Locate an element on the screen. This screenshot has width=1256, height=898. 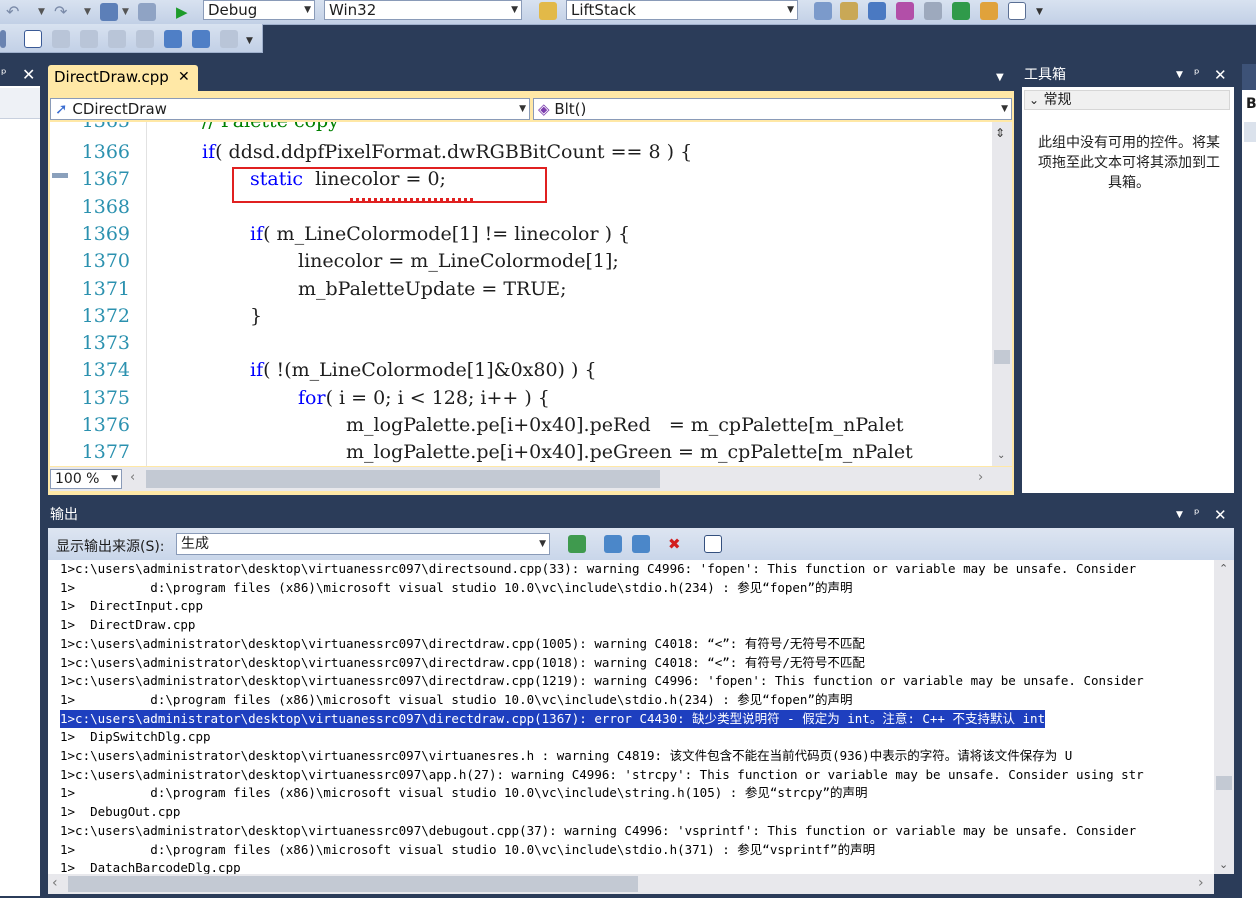
code-line: m_bPaletteUpdate = TRUE; is located at coordinates (432, 289).